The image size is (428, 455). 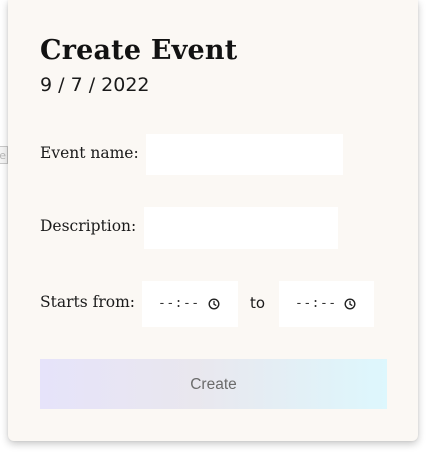 What do you see at coordinates (88, 226) in the screenshot?
I see `description-label: Description:` at bounding box center [88, 226].